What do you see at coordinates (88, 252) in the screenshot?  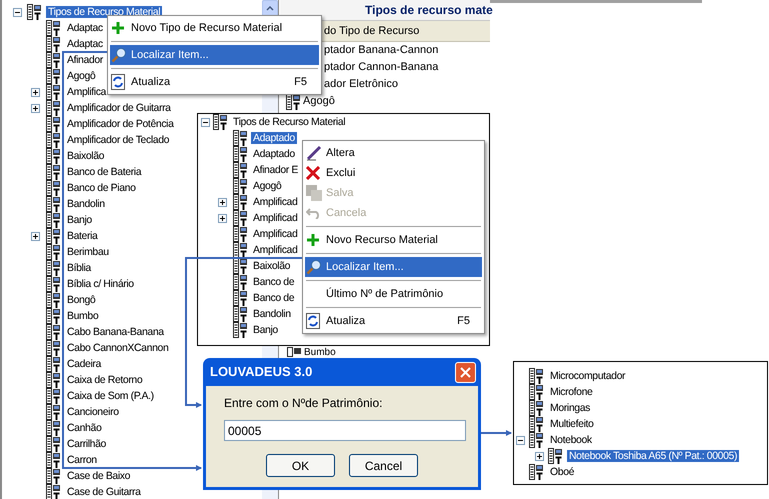 I see `tree-item: Berimbau` at bounding box center [88, 252].